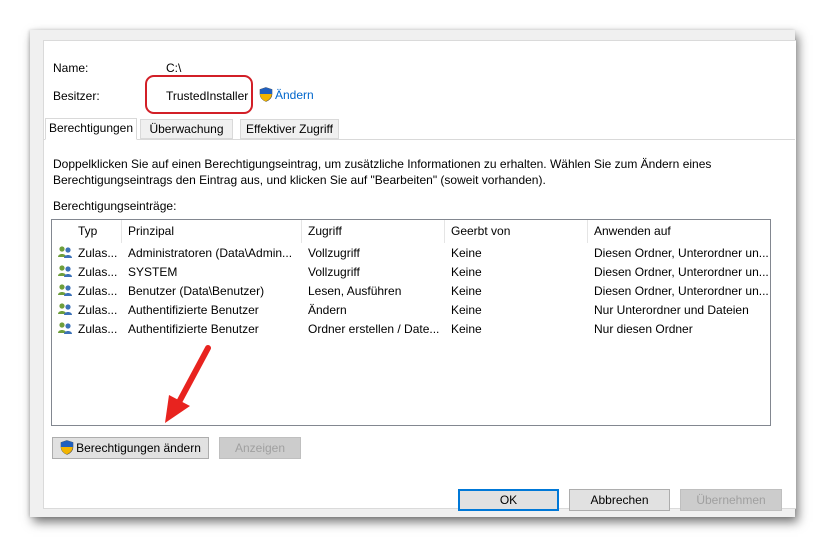 The height and width of the screenshot is (551, 826). What do you see at coordinates (679, 231) in the screenshot?
I see `column-header-applies-to: Anwenden auf` at bounding box center [679, 231].